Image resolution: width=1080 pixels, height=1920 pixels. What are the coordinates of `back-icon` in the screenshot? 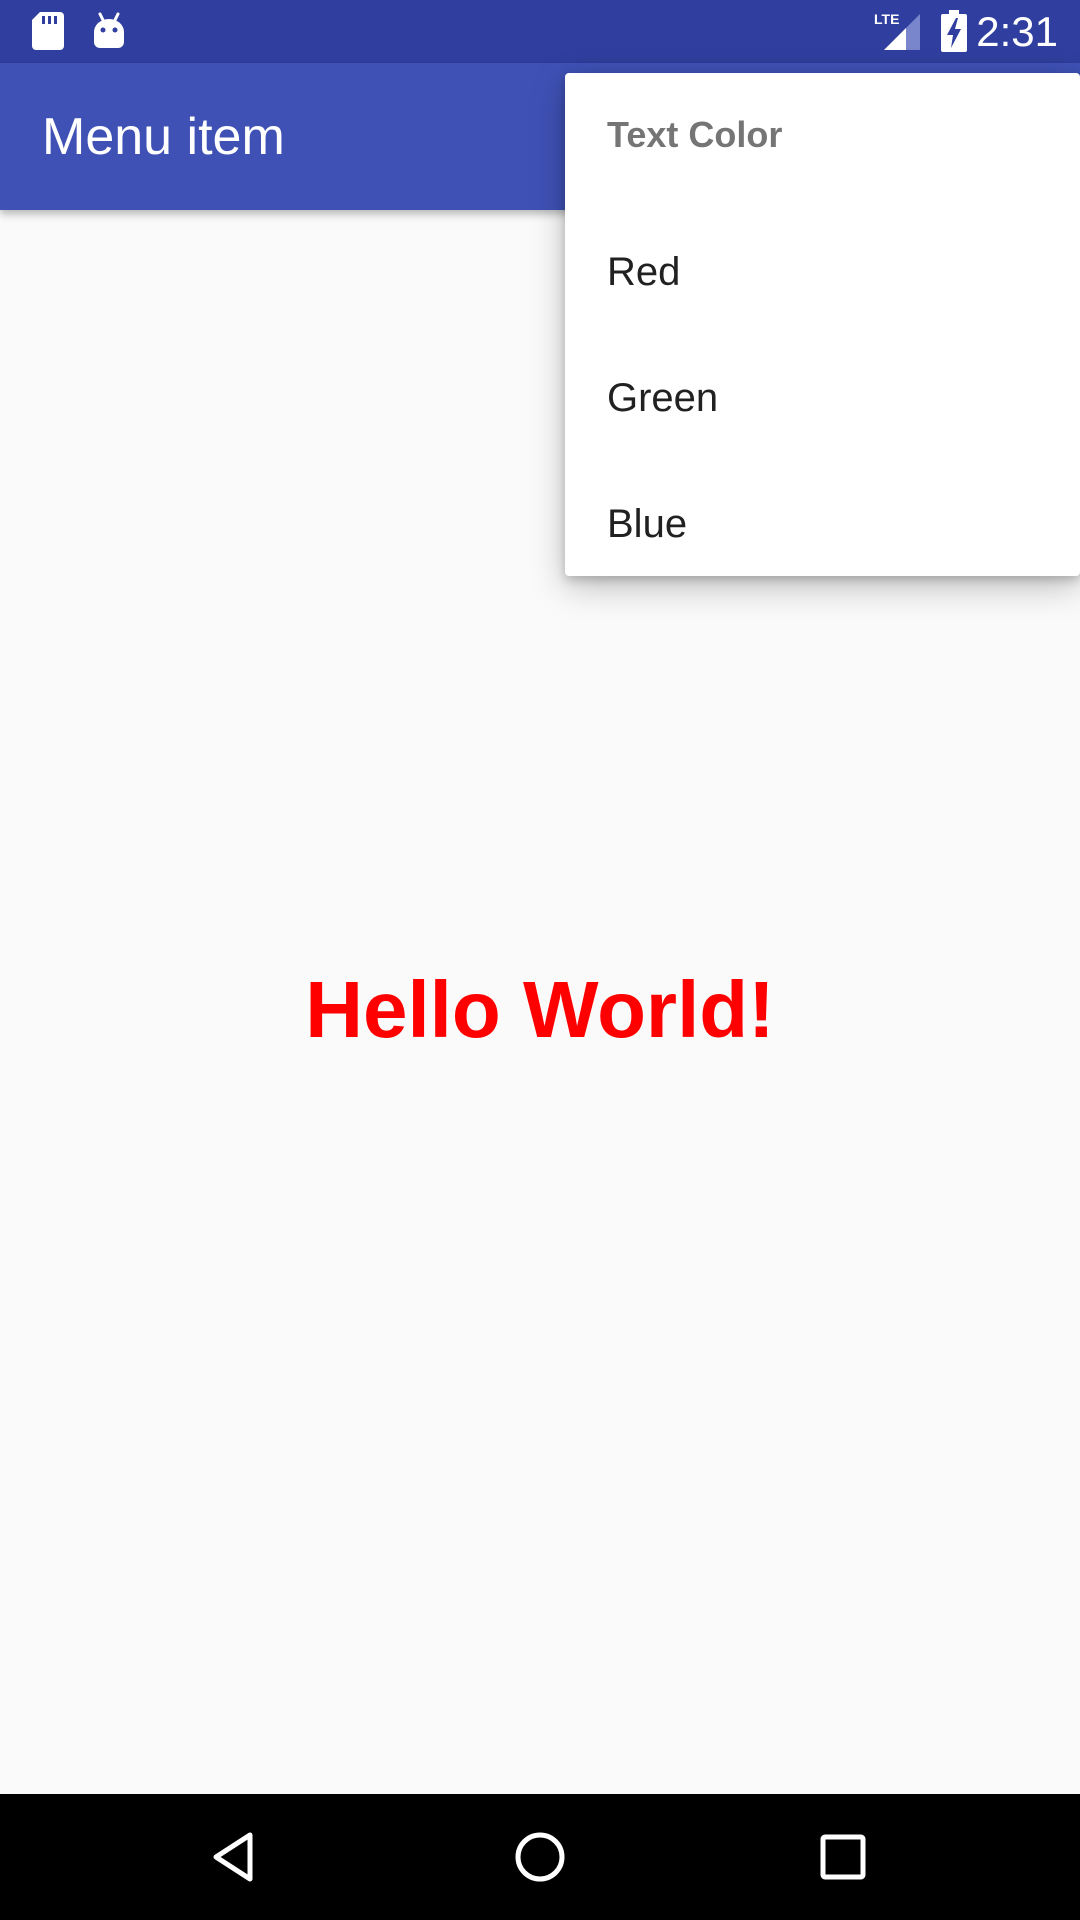 It's located at (236, 1857).